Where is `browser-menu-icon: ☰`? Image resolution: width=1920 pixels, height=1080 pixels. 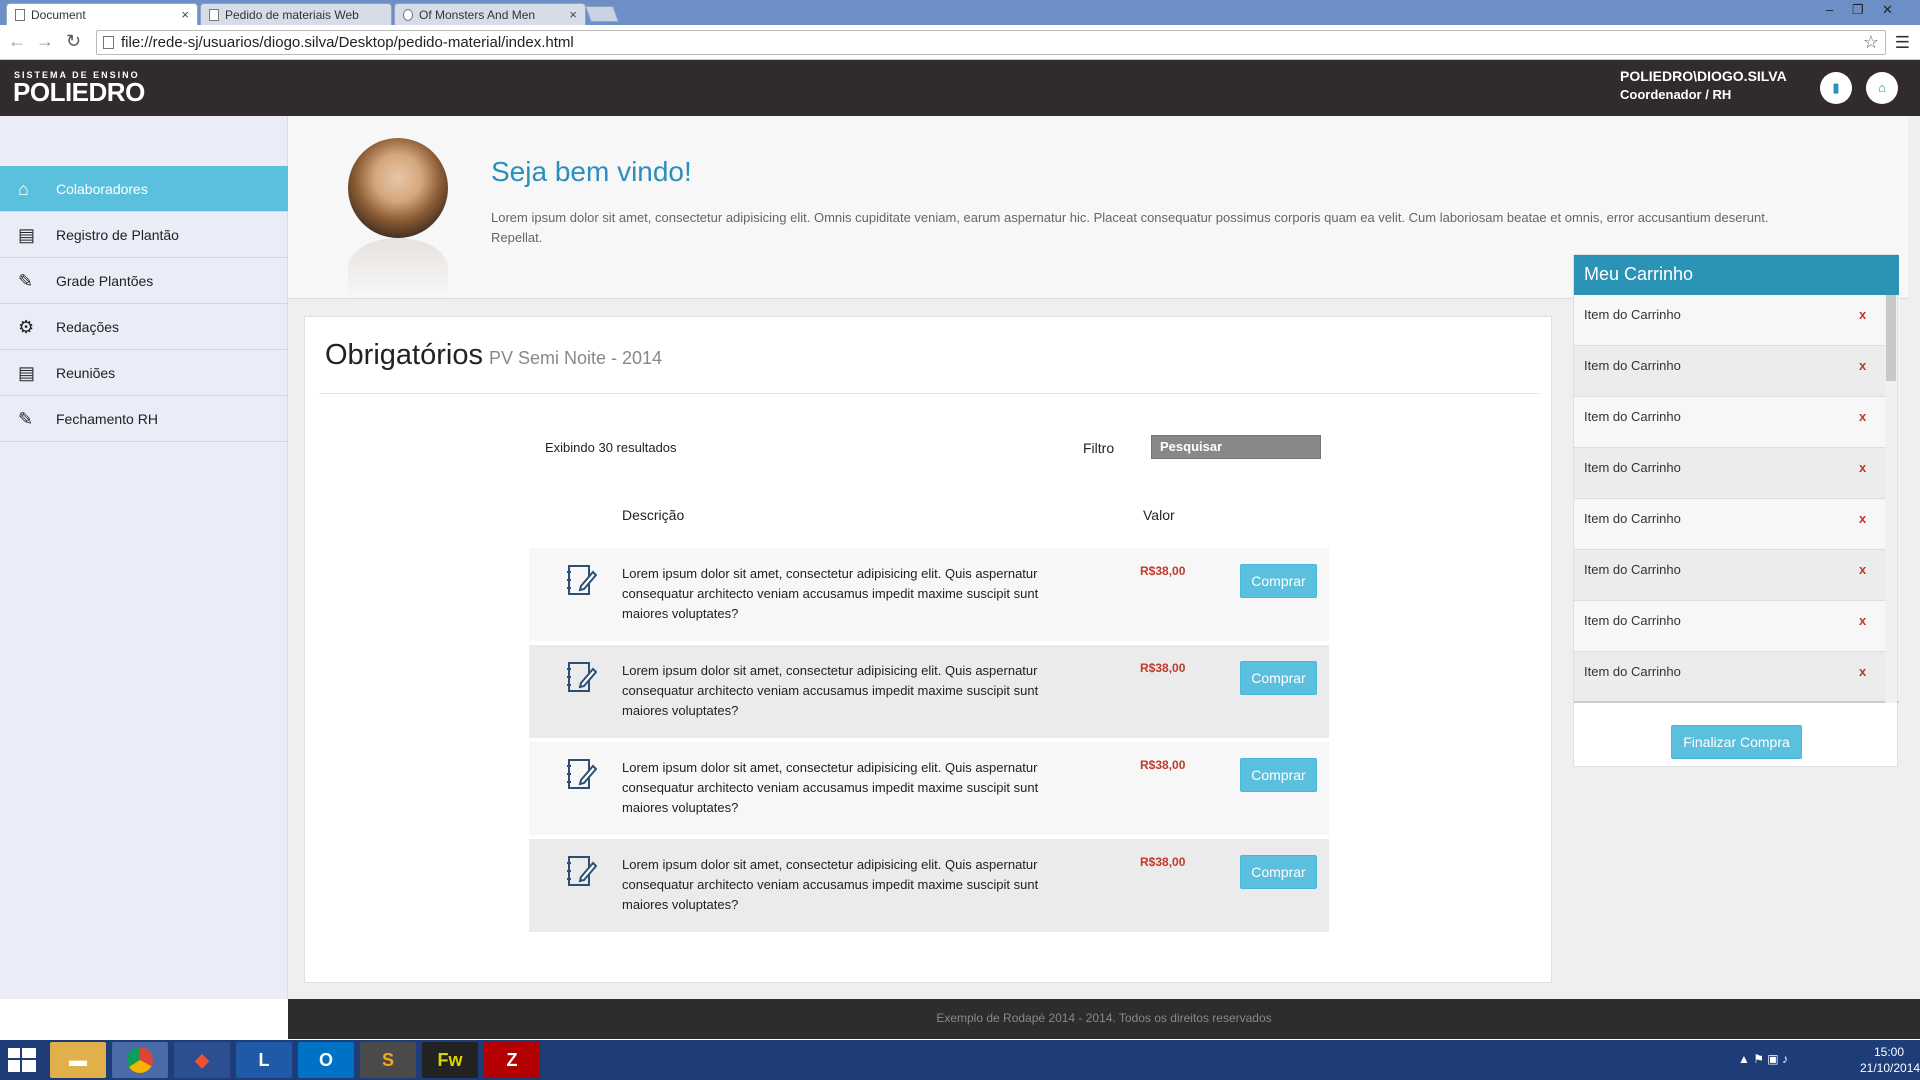 browser-menu-icon: ☰ is located at coordinates (1902, 43).